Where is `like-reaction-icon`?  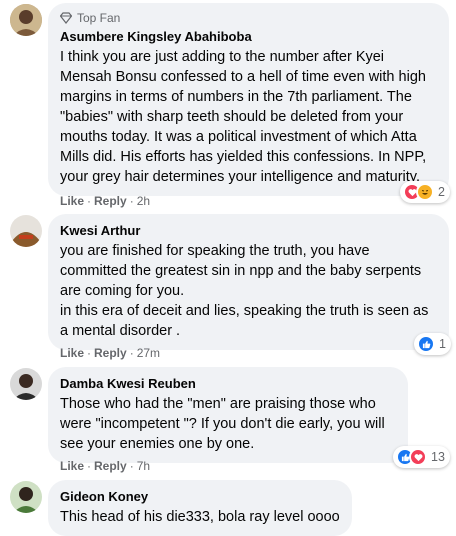 like-reaction-icon is located at coordinates (426, 344).